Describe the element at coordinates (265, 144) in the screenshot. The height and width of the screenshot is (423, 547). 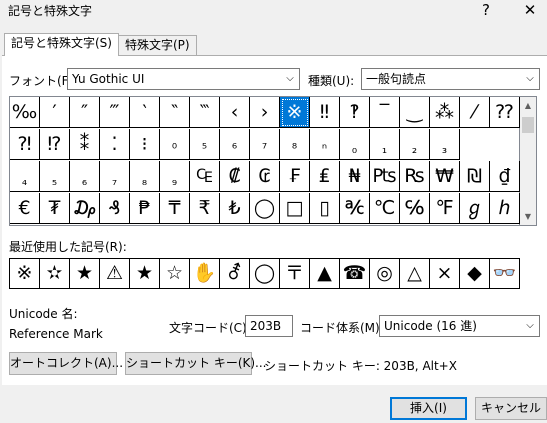
I see `symbol-cell: ⁷` at that location.